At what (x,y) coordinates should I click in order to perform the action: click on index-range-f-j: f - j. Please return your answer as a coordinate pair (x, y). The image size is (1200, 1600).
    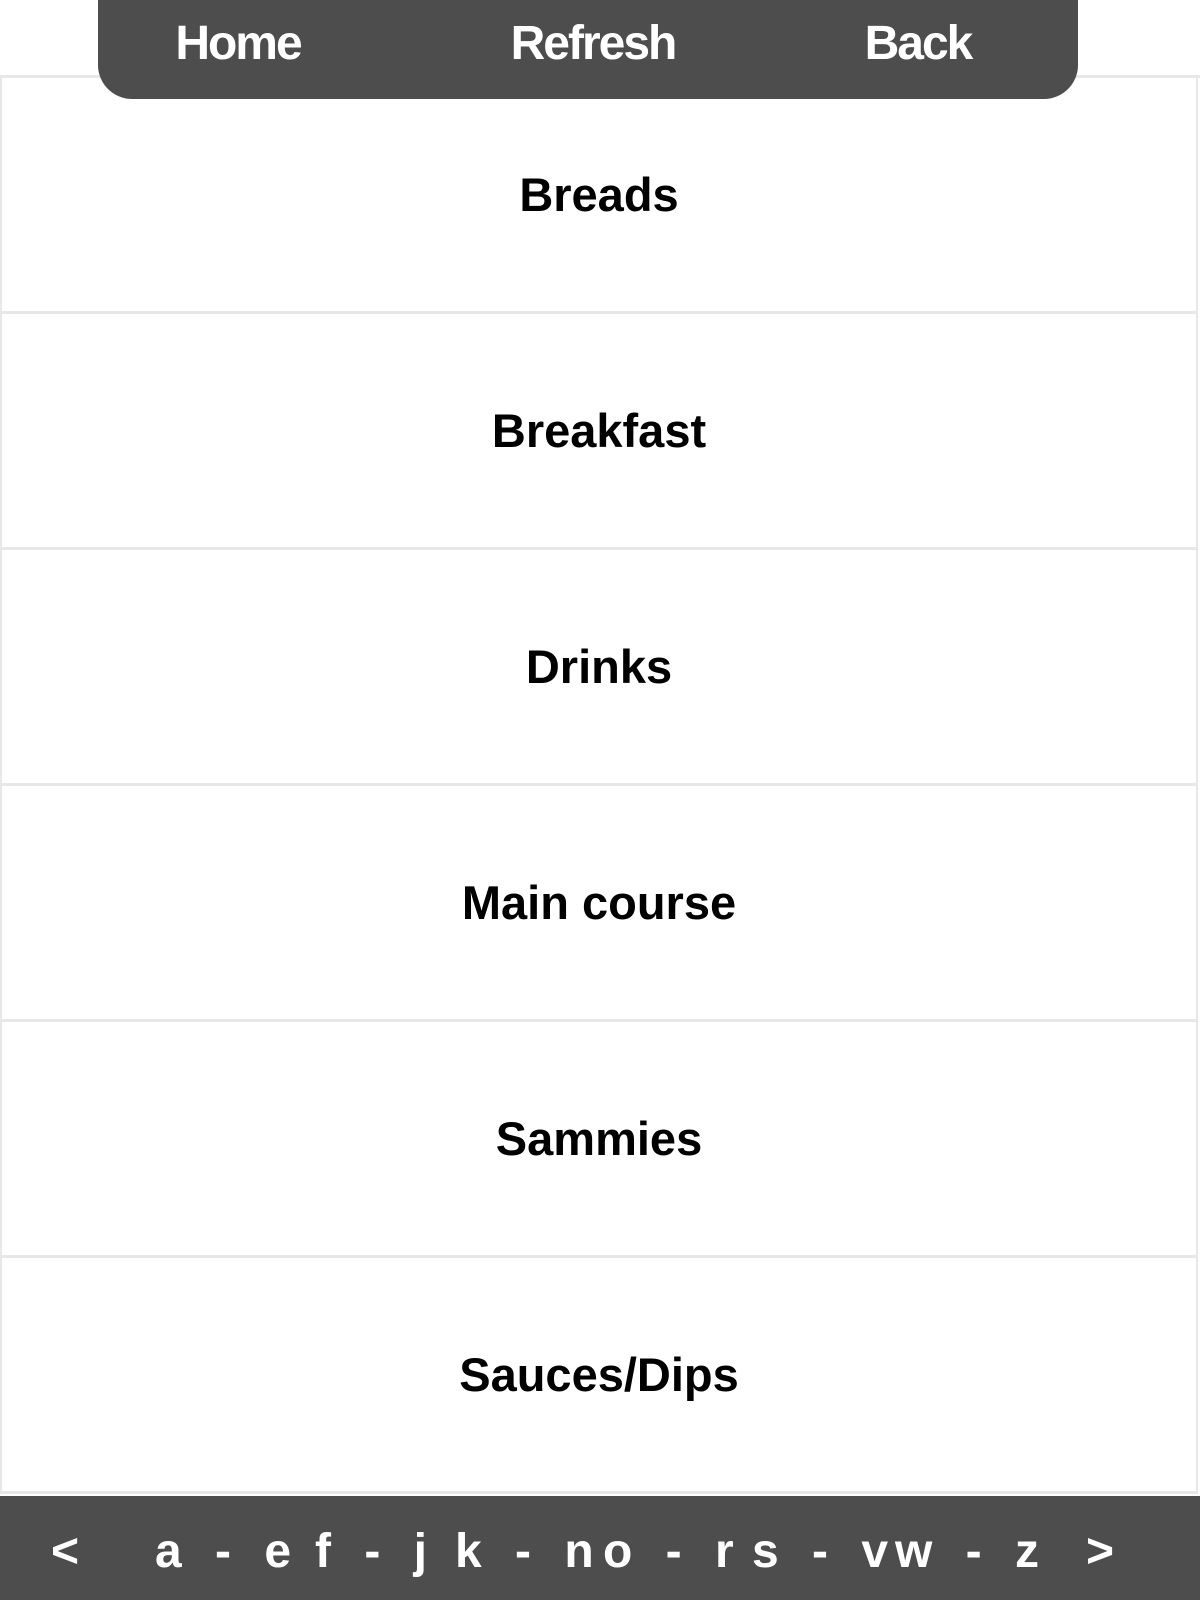
    Looking at the image, I should click on (371, 1548).